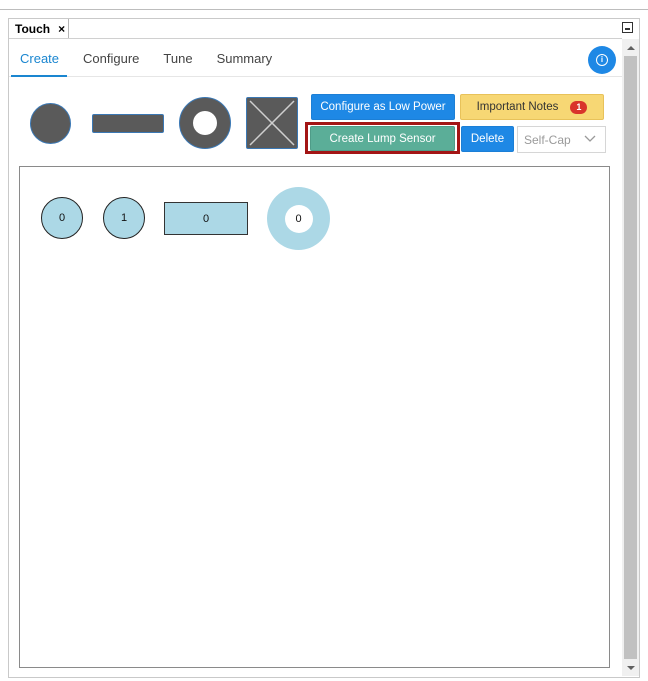 This screenshot has width=648, height=681. What do you see at coordinates (517, 107) in the screenshot?
I see `important-notes-label: Important Notes` at bounding box center [517, 107].